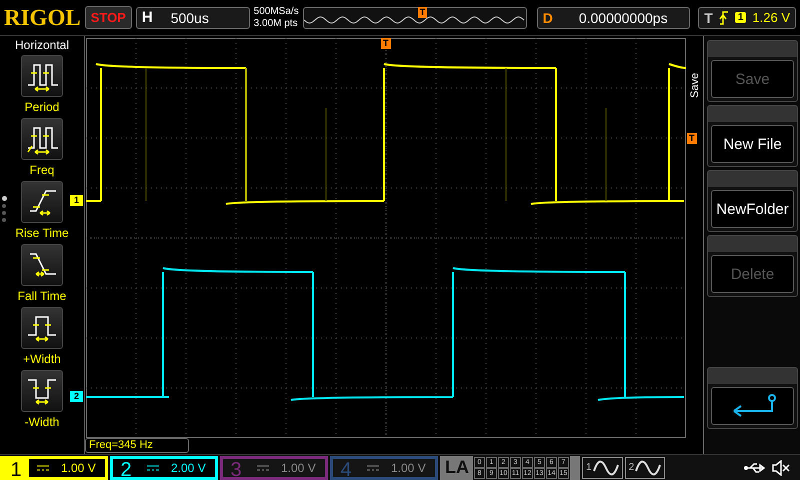 This screenshot has height=480, width=800. I want to click on timebase-label: H, so click(147, 17).